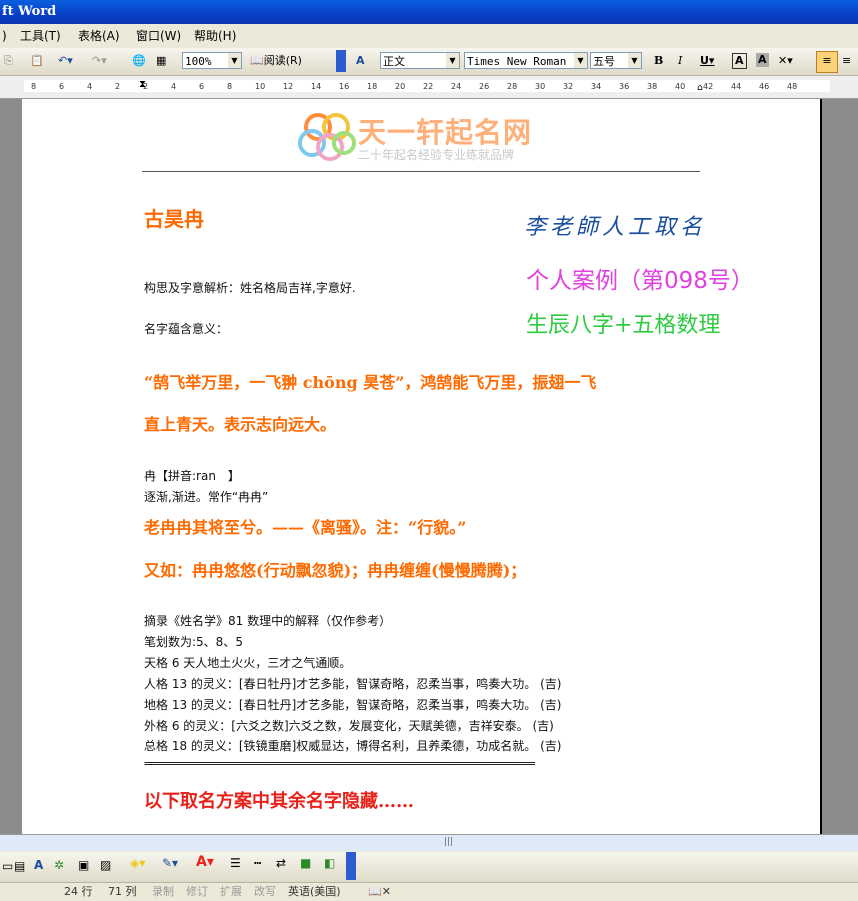  I want to click on clipart-icon: ▣, so click(83, 865).